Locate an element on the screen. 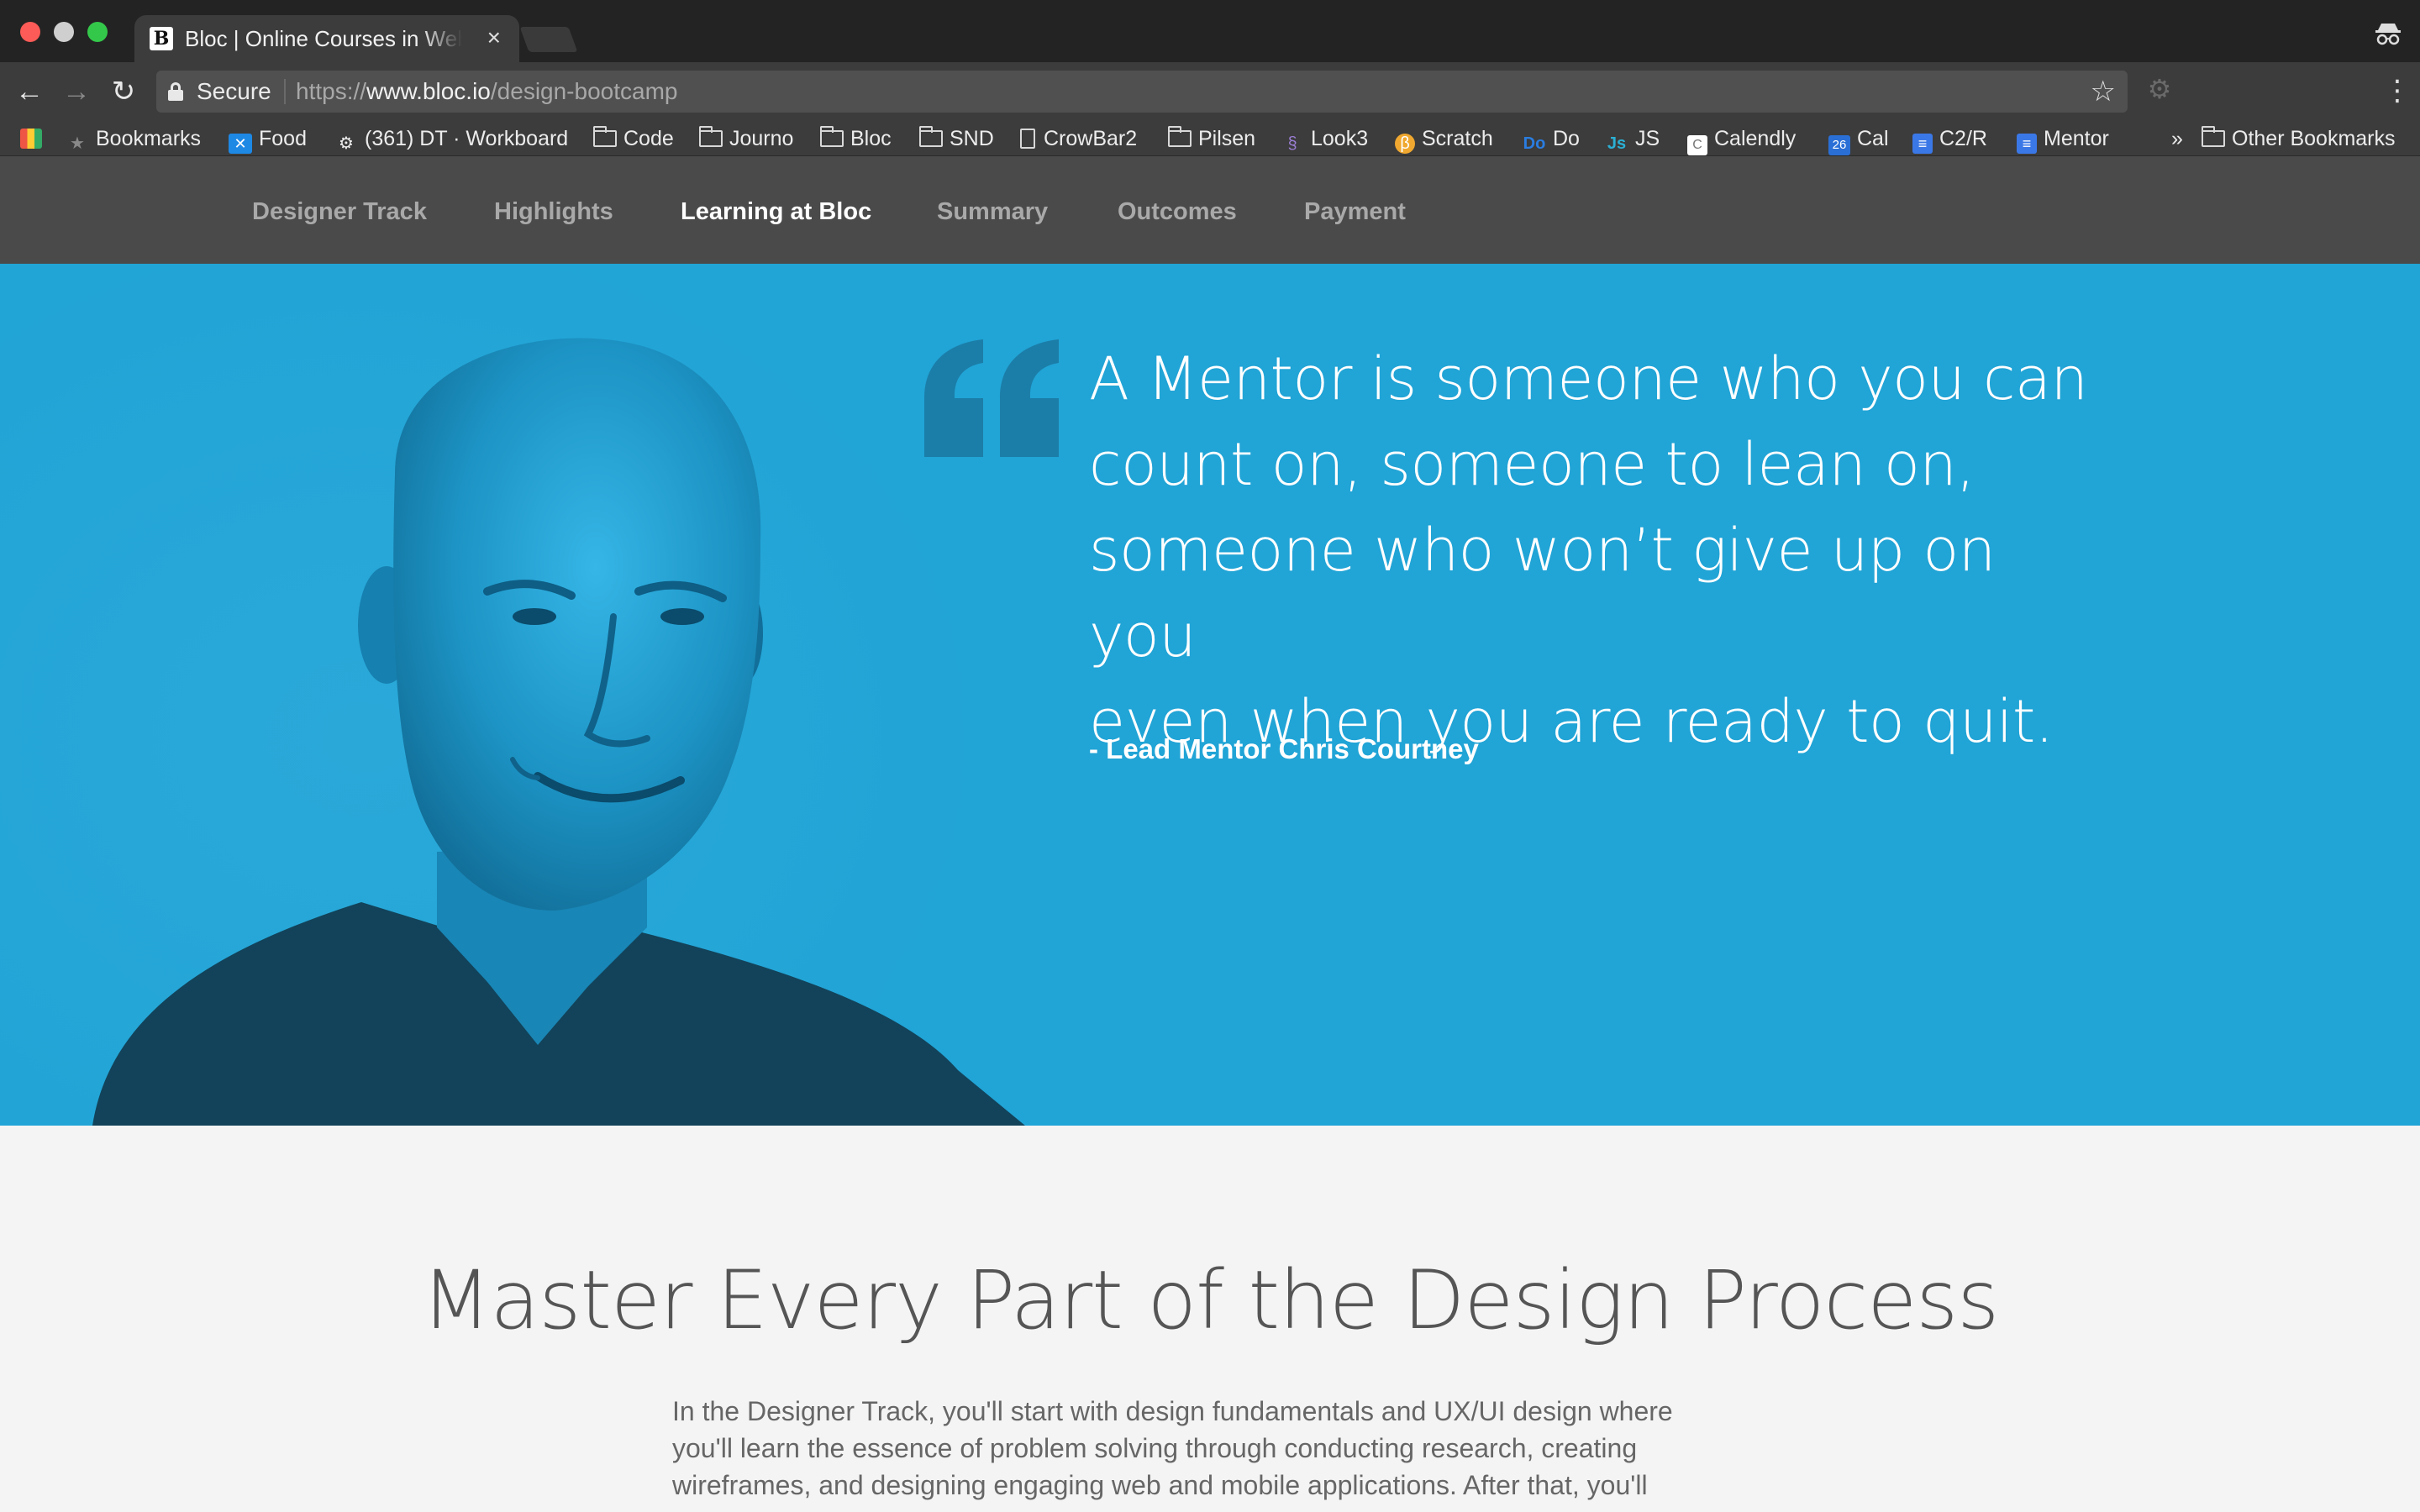 This screenshot has height=1512, width=2420. bookmark-label: Bloc is located at coordinates (871, 138).